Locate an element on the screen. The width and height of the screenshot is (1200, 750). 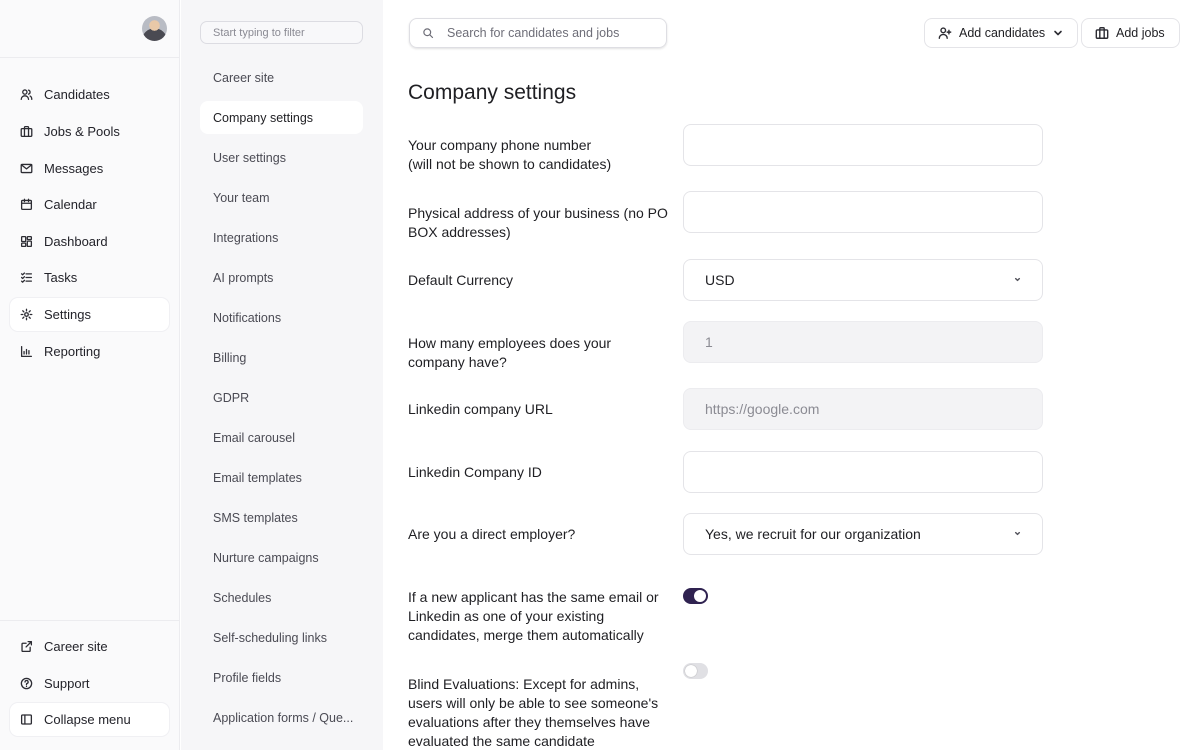
sidebar-item-label: Messages is located at coordinates (74, 168).